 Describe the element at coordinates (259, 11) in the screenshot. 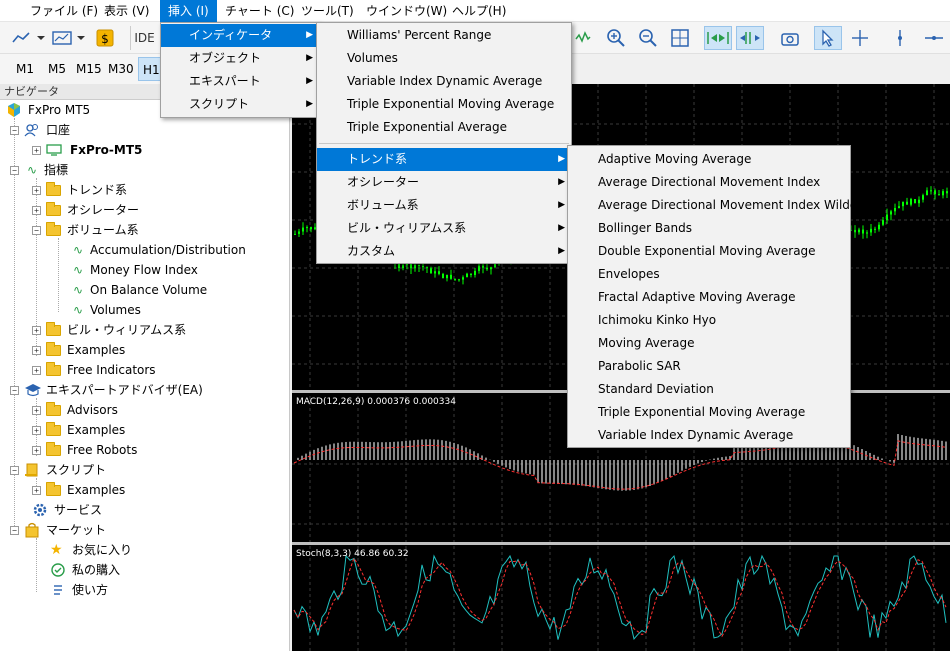

I see `menu-chart: チャート (C)` at that location.